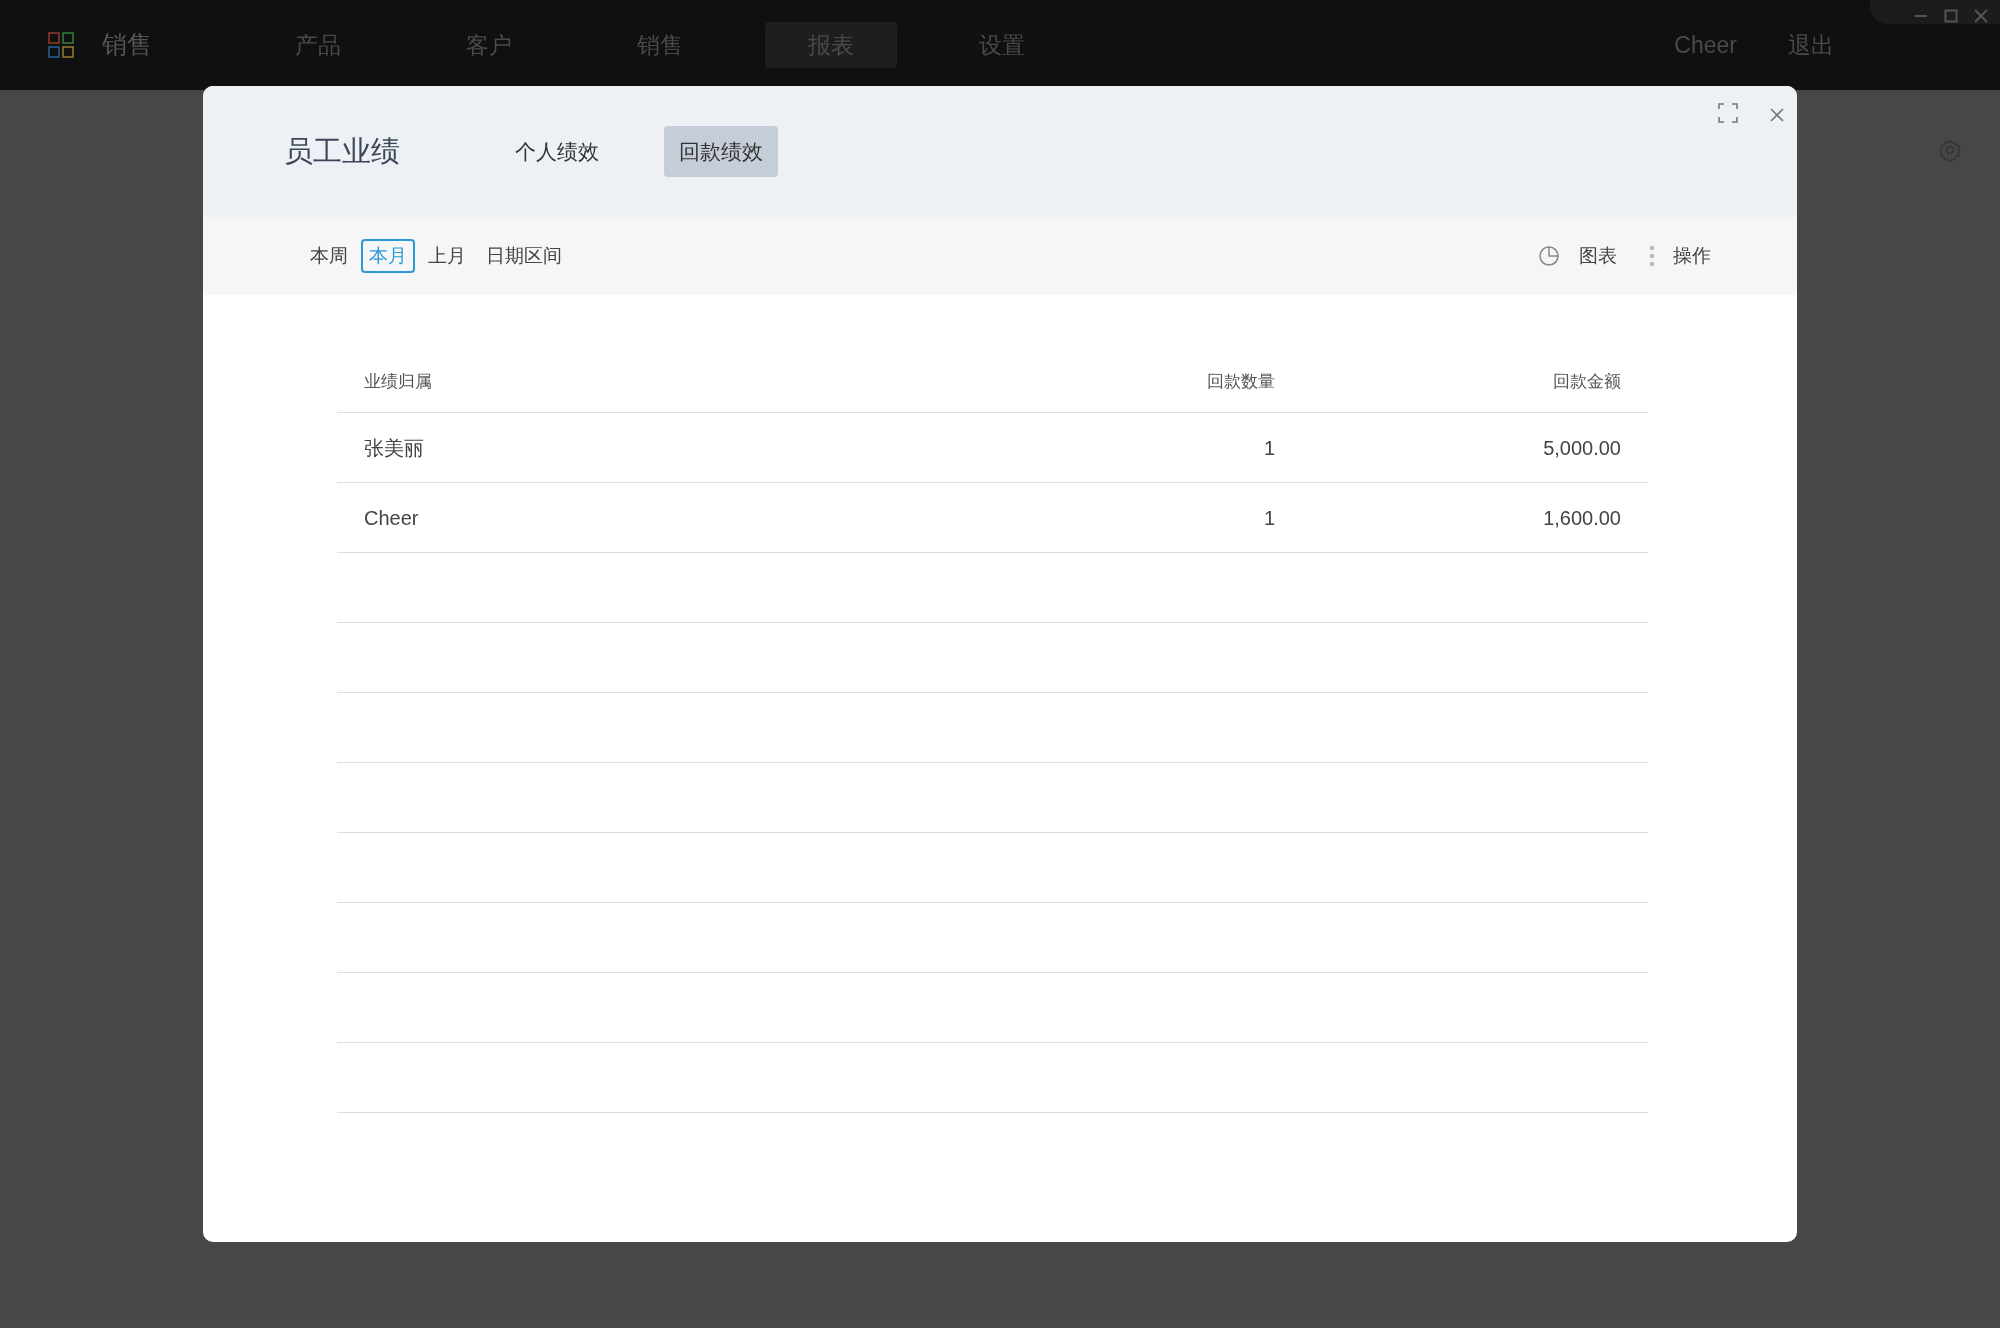 This screenshot has width=2000, height=1328. Describe the element at coordinates (329, 256) in the screenshot. I see `period-filter: 本周` at that location.